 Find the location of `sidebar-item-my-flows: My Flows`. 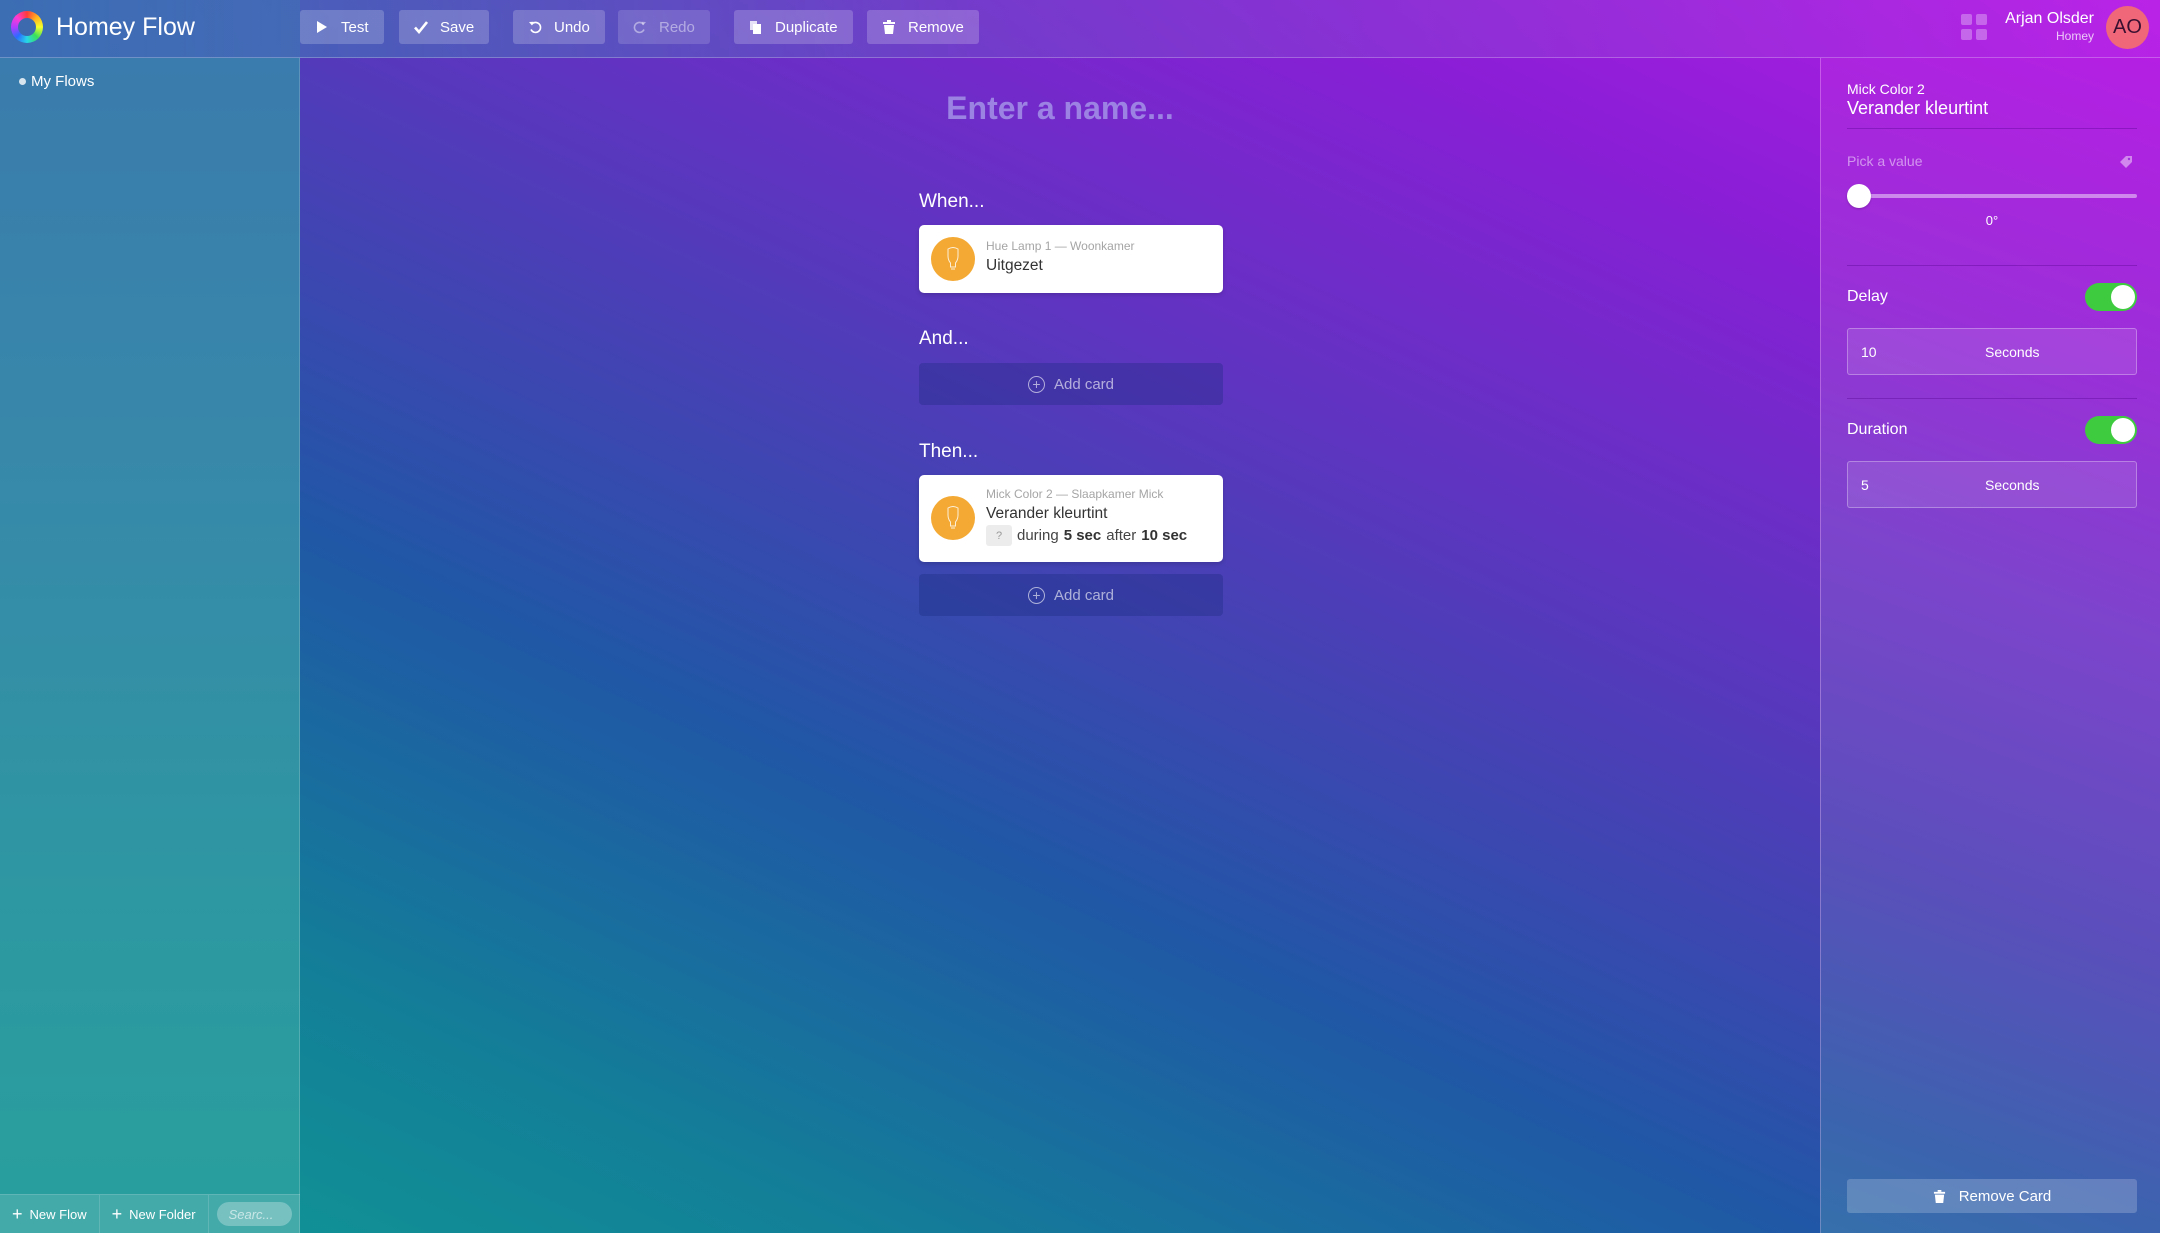

sidebar-item-my-flows: My Flows is located at coordinates (56, 81).